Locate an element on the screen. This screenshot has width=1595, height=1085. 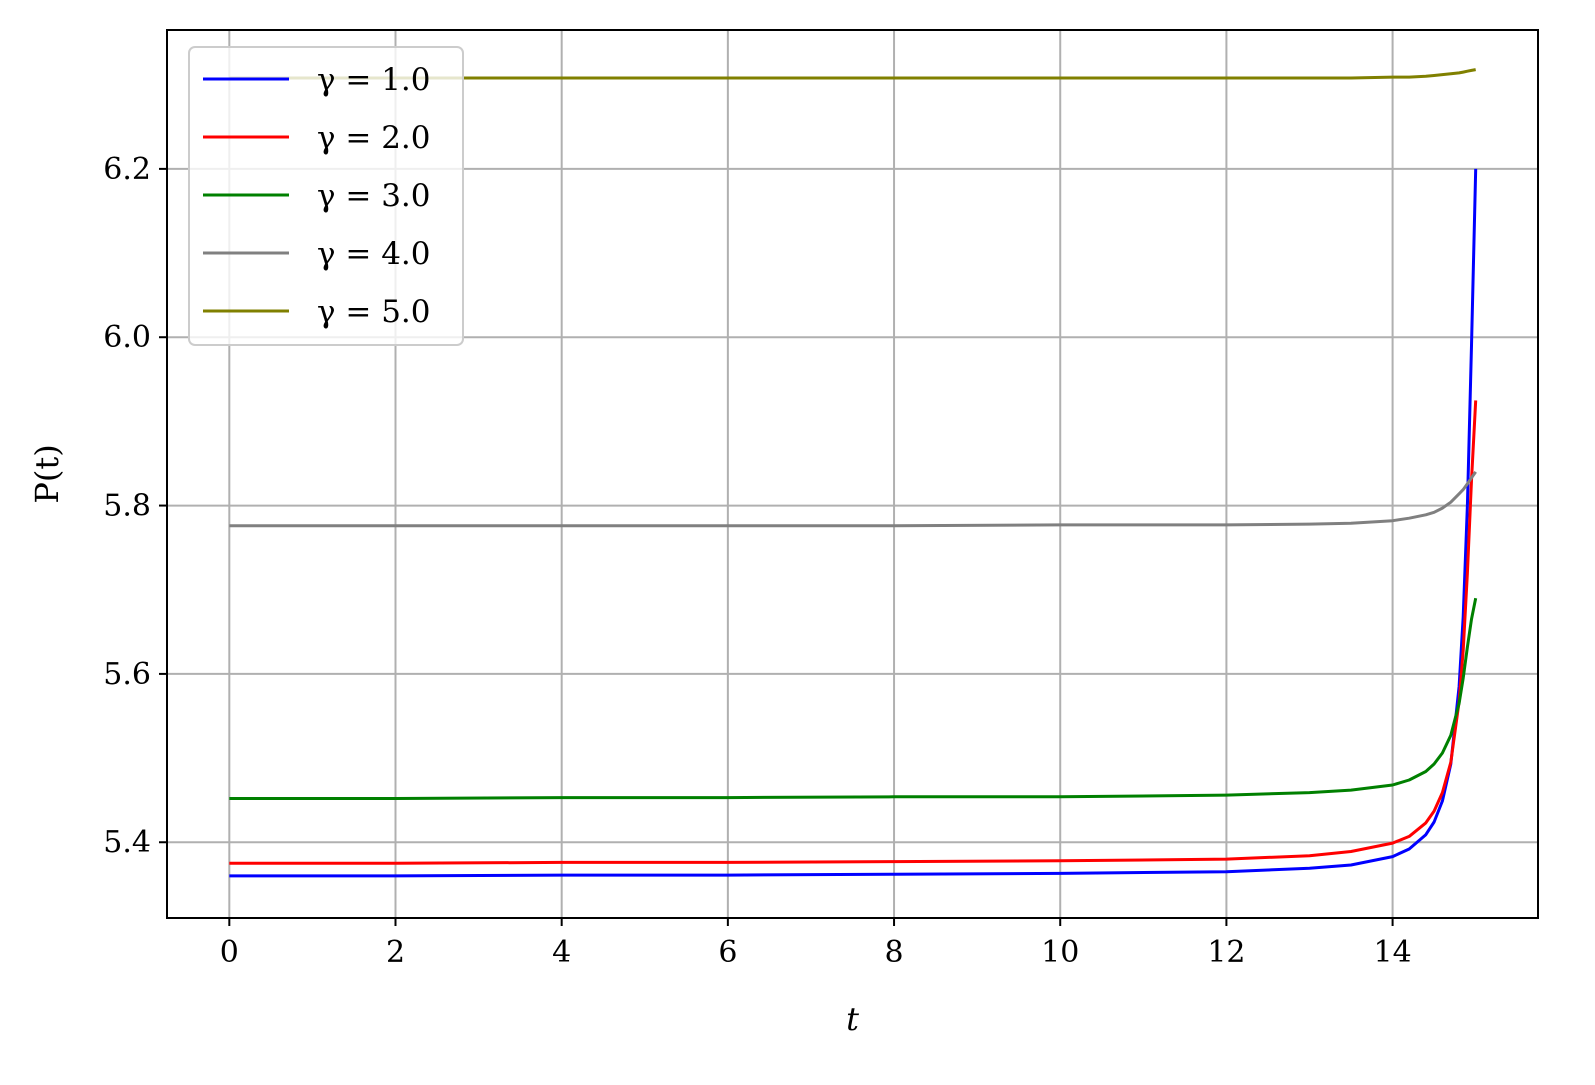
legend-label: γ = 4.0 is located at coordinates (374, 254).